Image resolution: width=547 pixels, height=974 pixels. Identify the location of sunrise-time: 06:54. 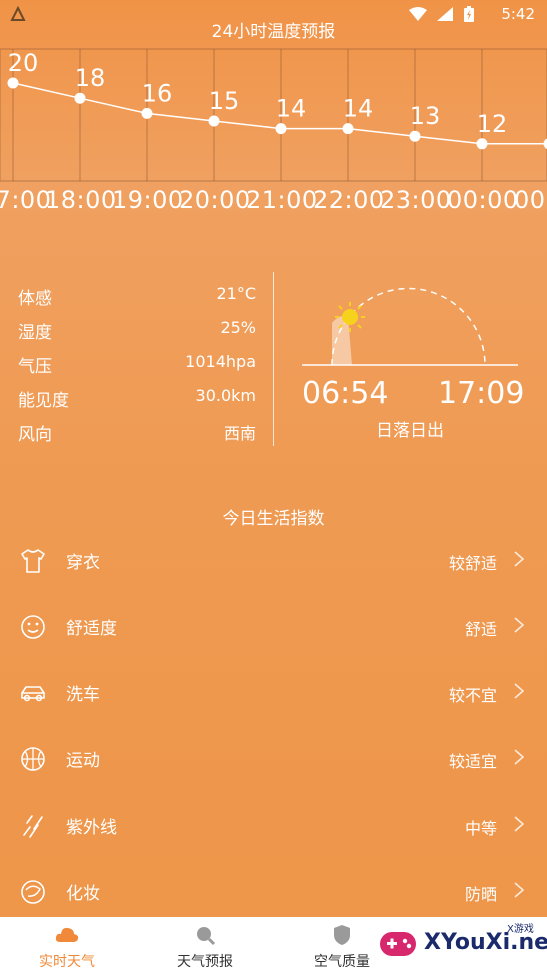
(345, 393).